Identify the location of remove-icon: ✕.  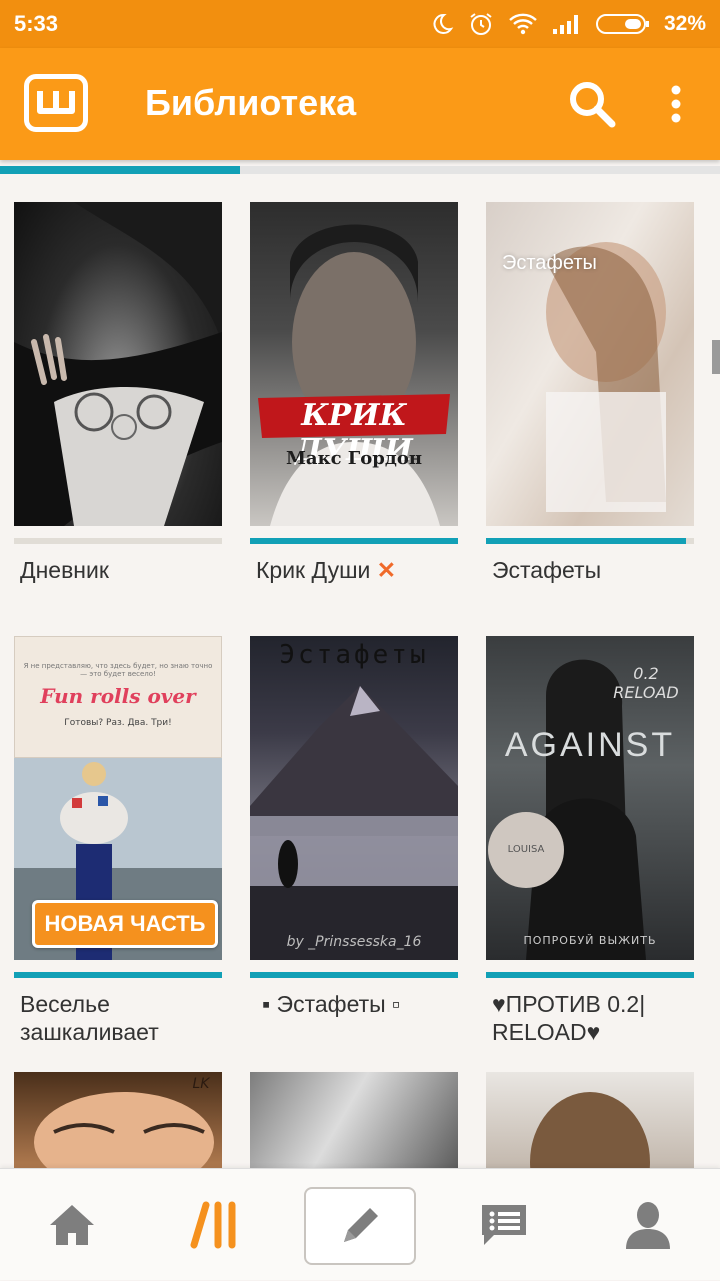
(386, 570).